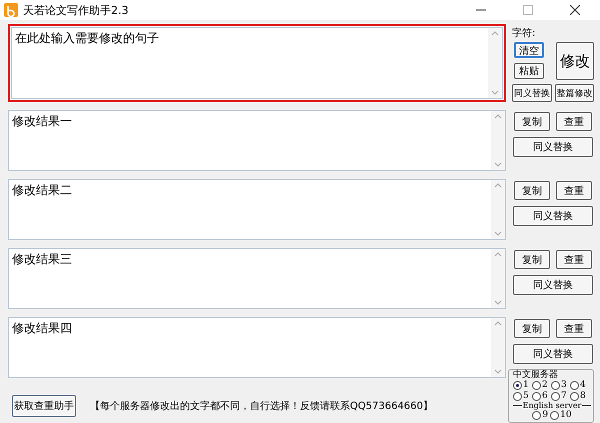  I want to click on server-radio: 1, so click(521, 385).